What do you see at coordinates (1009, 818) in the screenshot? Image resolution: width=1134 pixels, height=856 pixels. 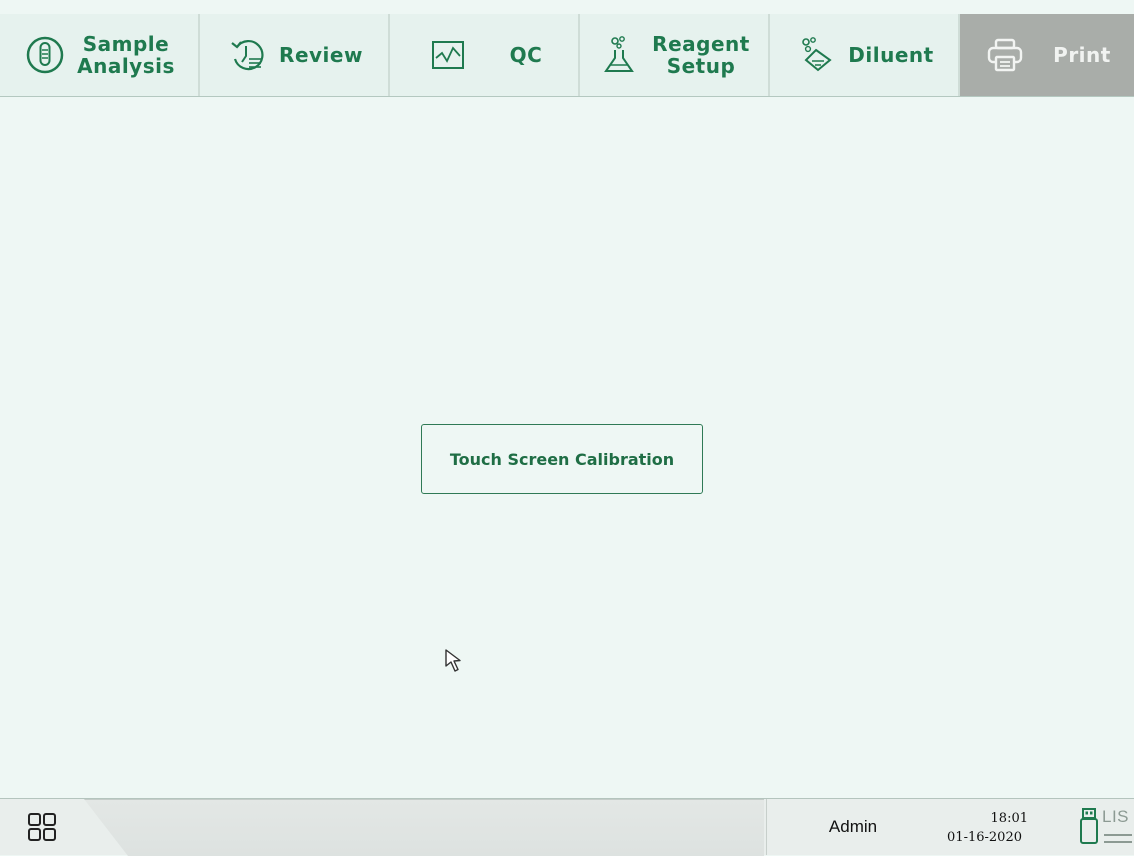 I see `clock-time: 18:01` at bounding box center [1009, 818].